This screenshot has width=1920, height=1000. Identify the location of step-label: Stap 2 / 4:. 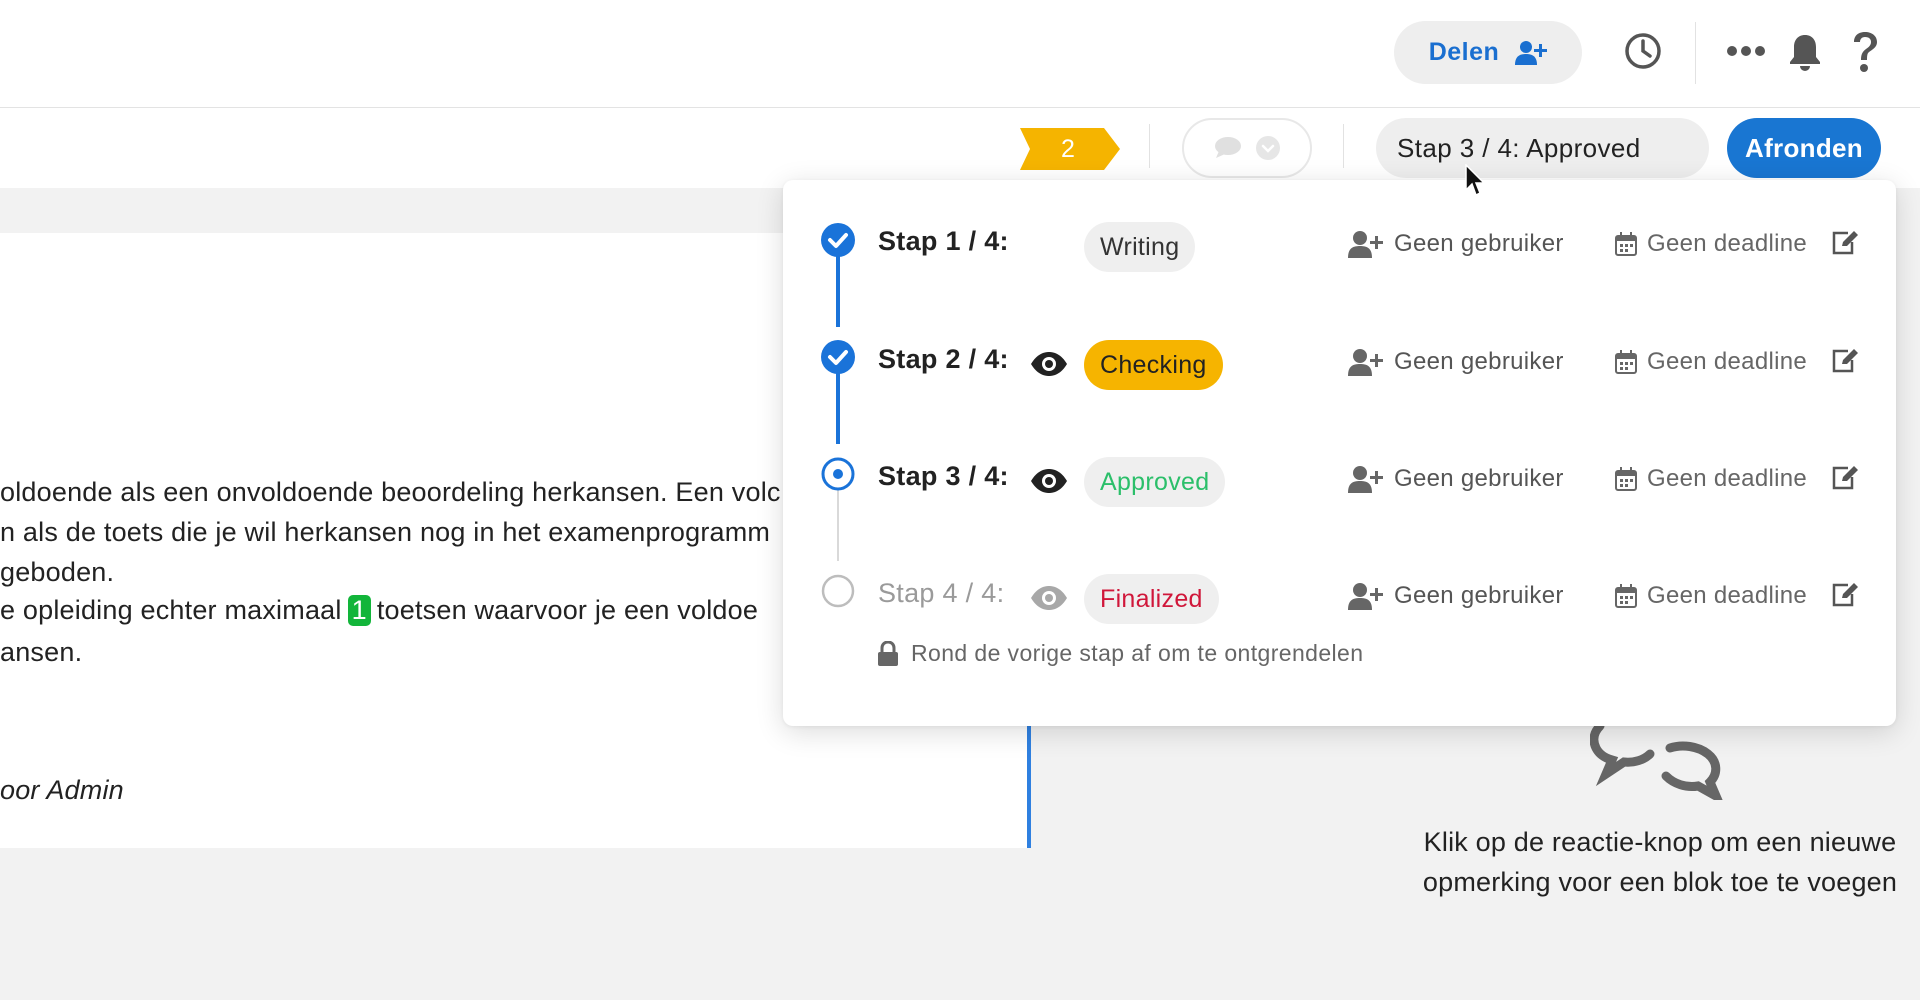
(943, 359).